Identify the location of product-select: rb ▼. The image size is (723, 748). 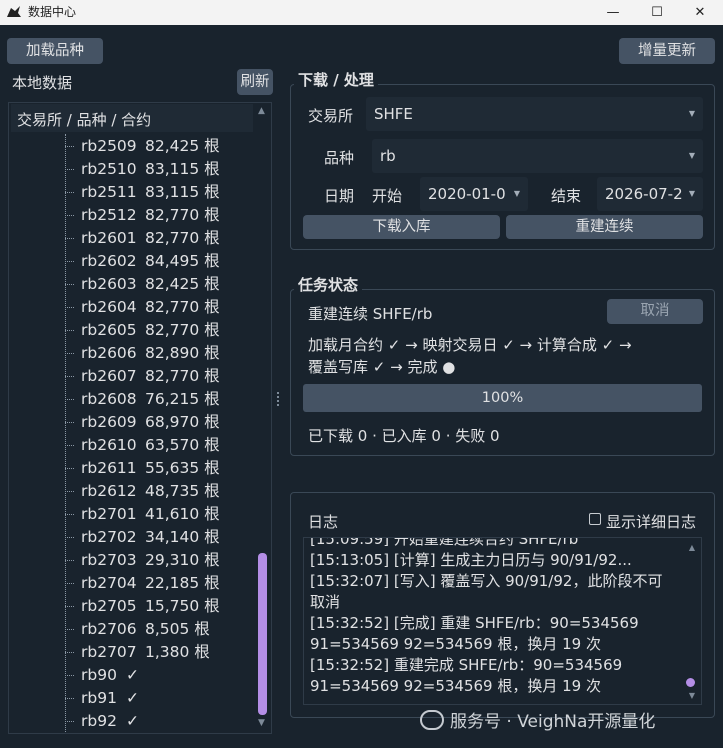
(537, 156).